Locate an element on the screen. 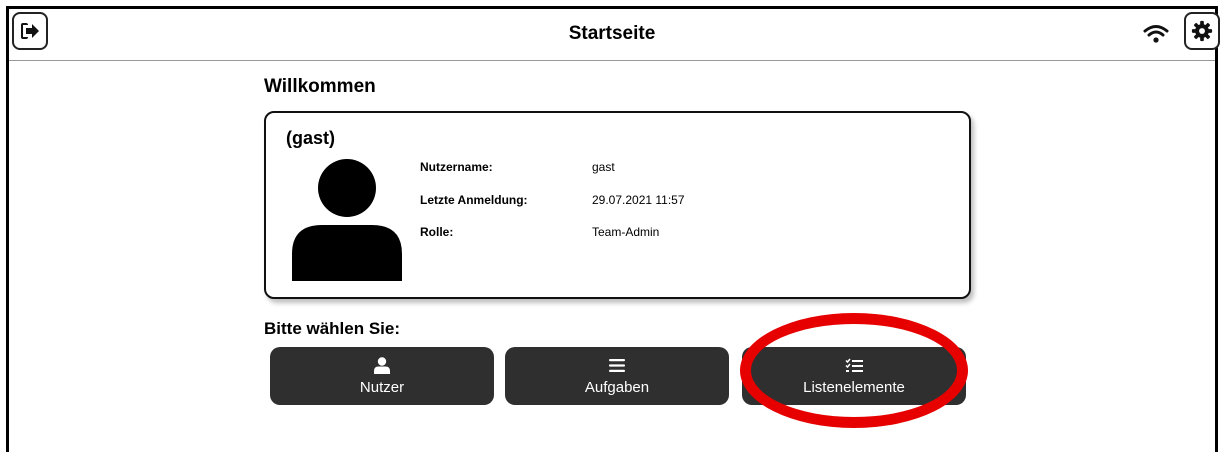  info-label: Rolle: is located at coordinates (437, 232).